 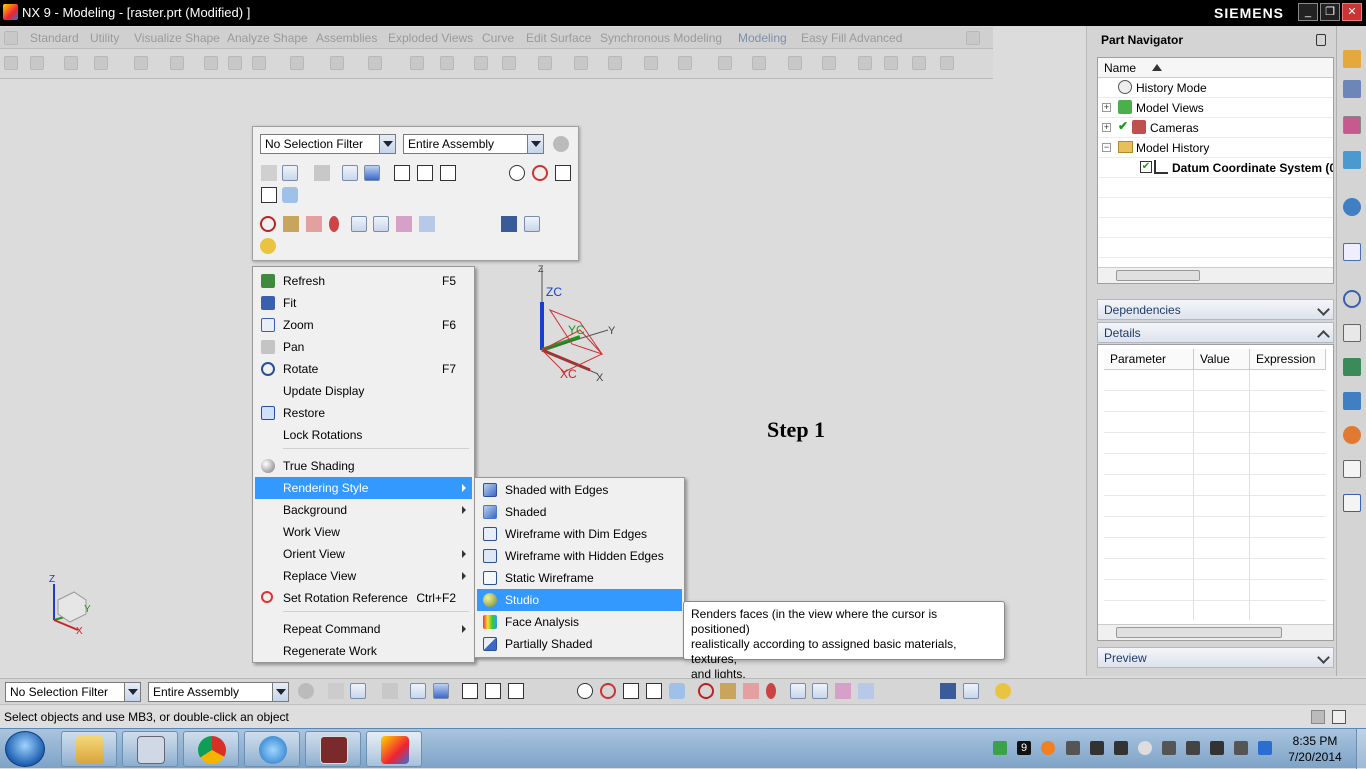 I want to click on menu-item-rendering-style: Rendering Style, so click(x=363, y=488).